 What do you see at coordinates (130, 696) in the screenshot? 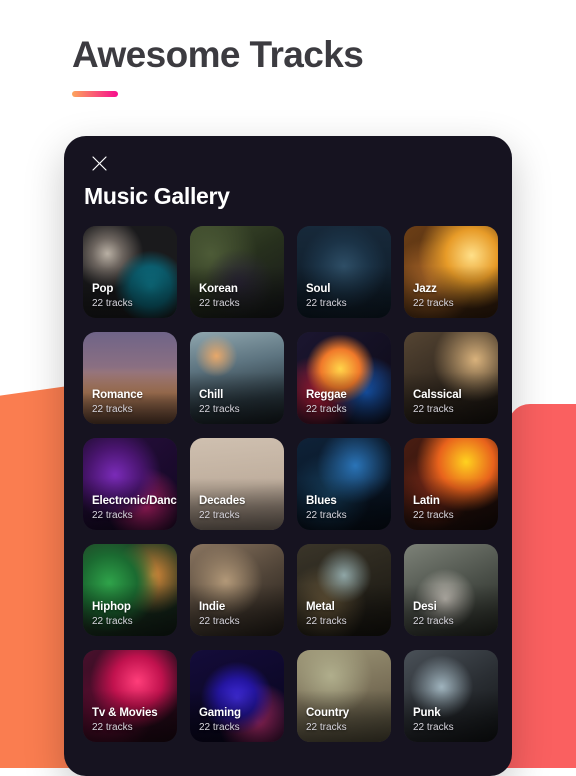
I see `genre-tile: Tv & Movies 22 tracks` at bounding box center [130, 696].